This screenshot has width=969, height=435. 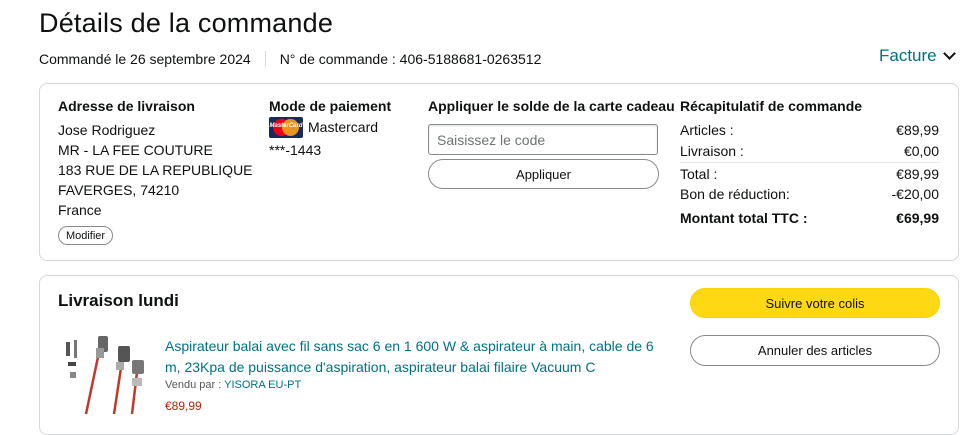 I want to click on page-title: Détails de la commande, so click(x=186, y=23).